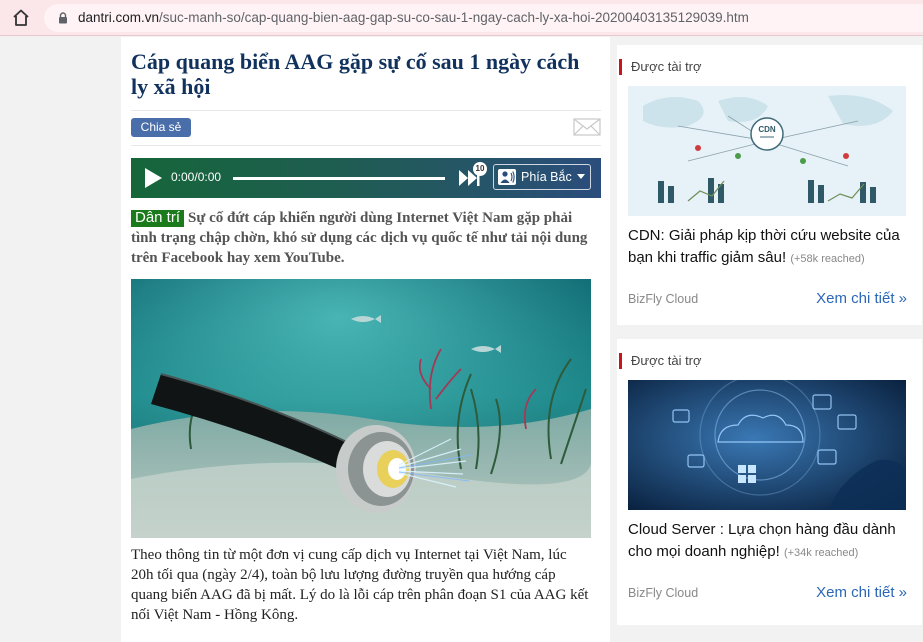  What do you see at coordinates (153, 178) in the screenshot?
I see `play-icon` at bounding box center [153, 178].